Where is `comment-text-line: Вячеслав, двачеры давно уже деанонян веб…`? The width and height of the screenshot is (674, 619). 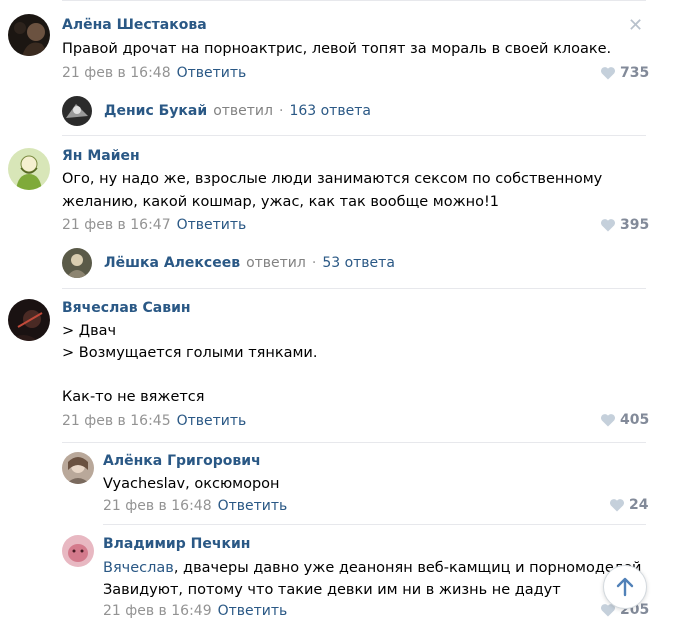 comment-text-line: Вячеслав, двачеры давно уже деанонян веб… is located at coordinates (372, 568).